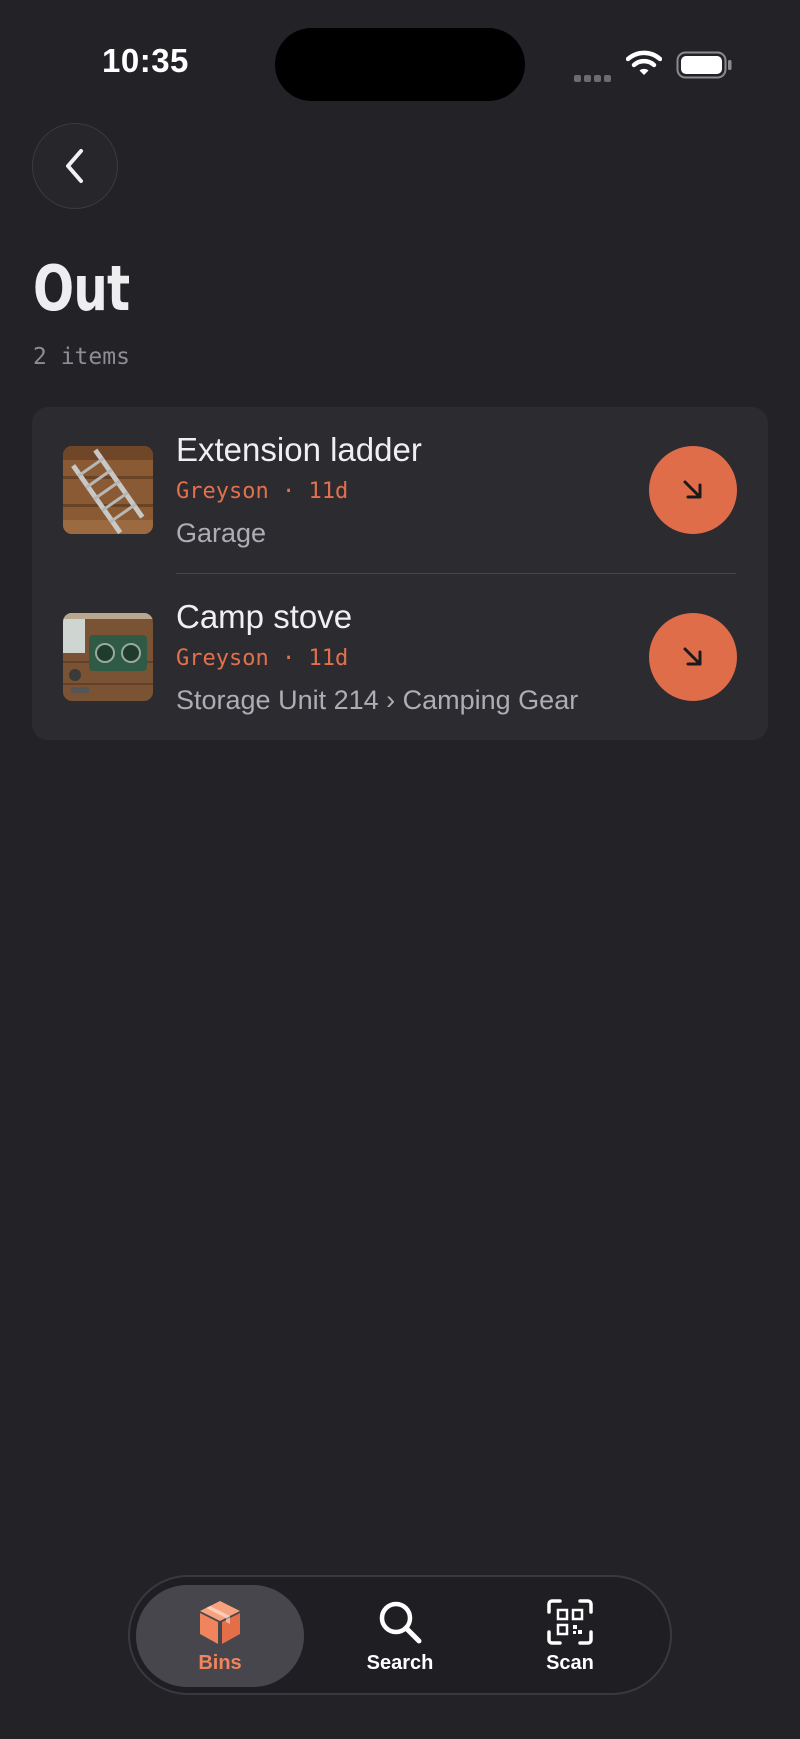 This screenshot has height=1739, width=800. Describe the element at coordinates (400, 1622) in the screenshot. I see `search-icon` at that location.